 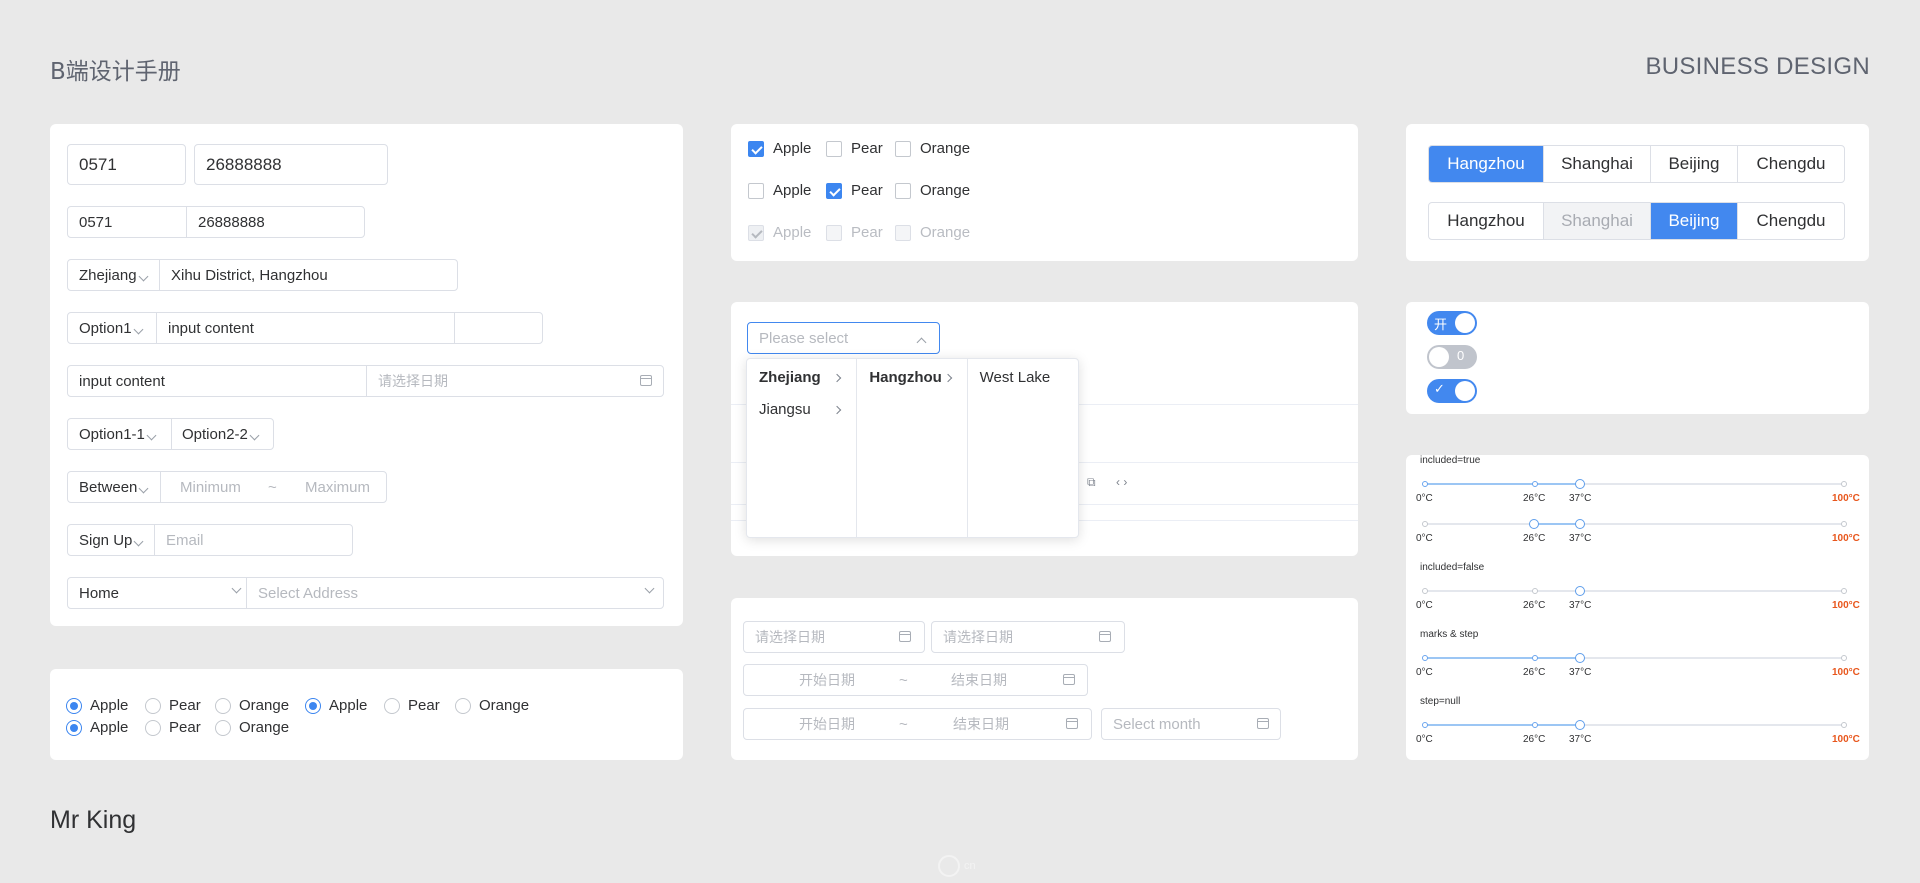 I want to click on checkbox-label: Pear, so click(x=867, y=232).